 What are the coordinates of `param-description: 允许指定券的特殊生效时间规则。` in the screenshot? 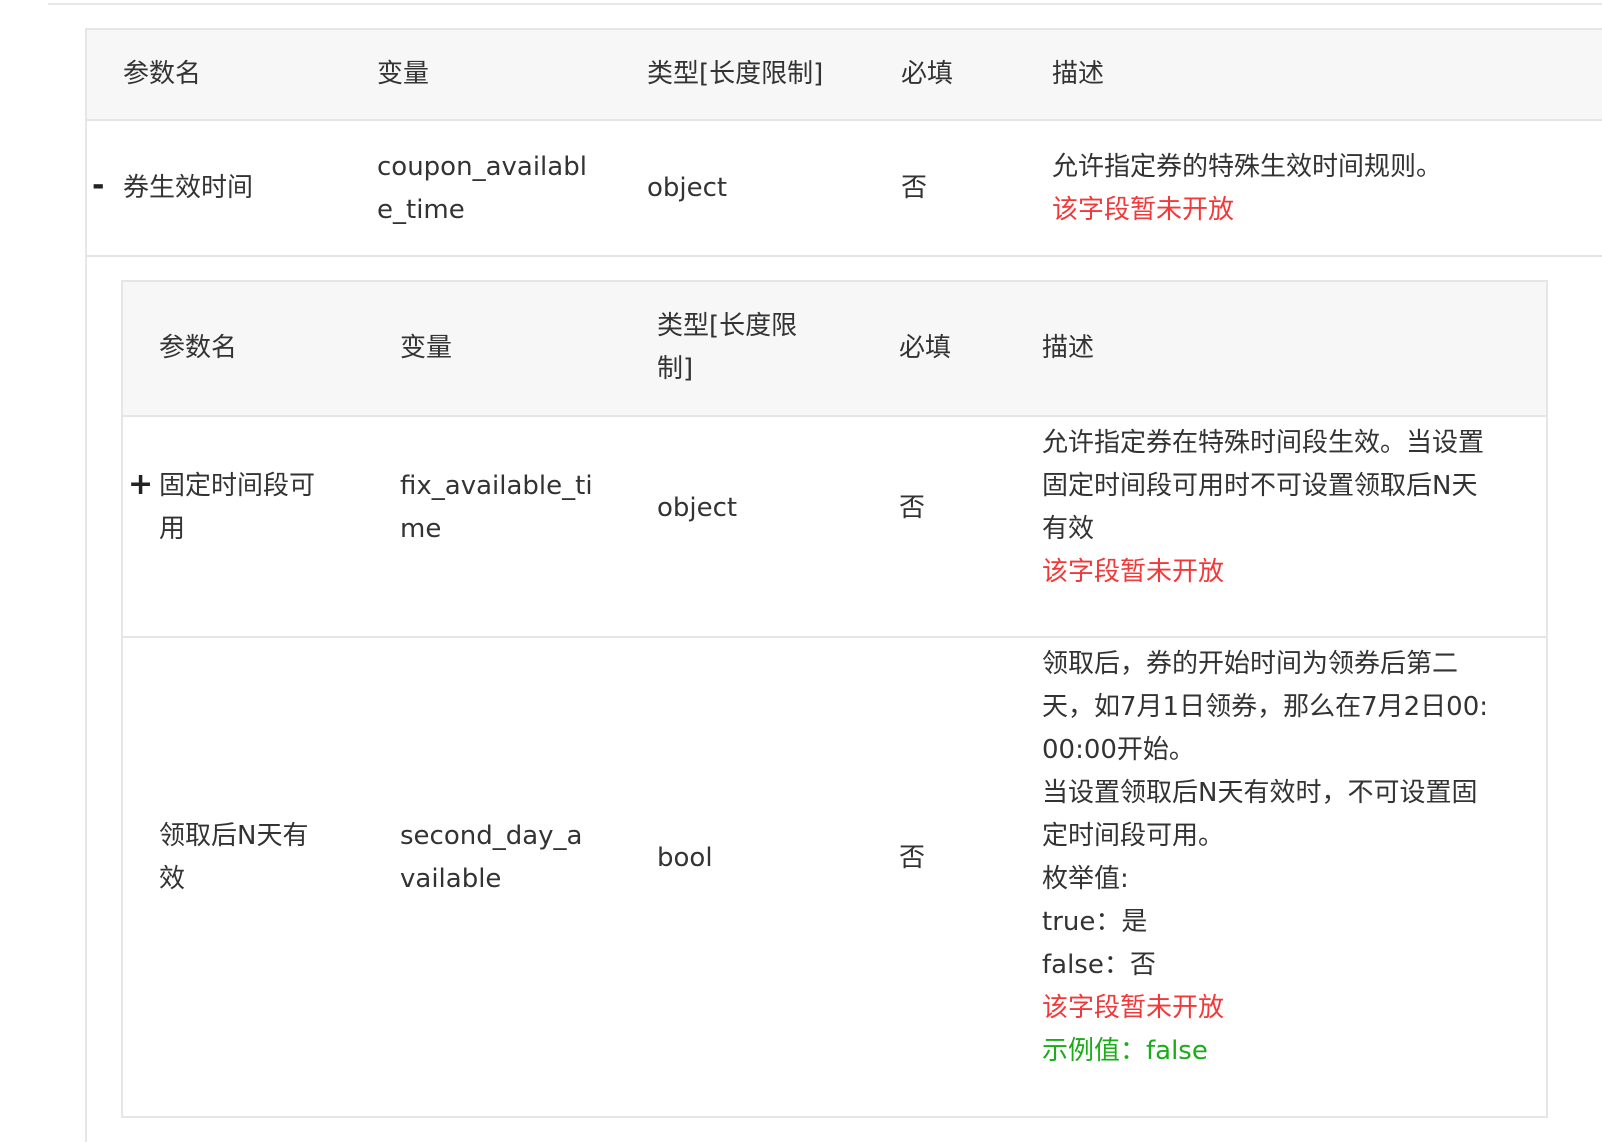 It's located at (1247, 167).